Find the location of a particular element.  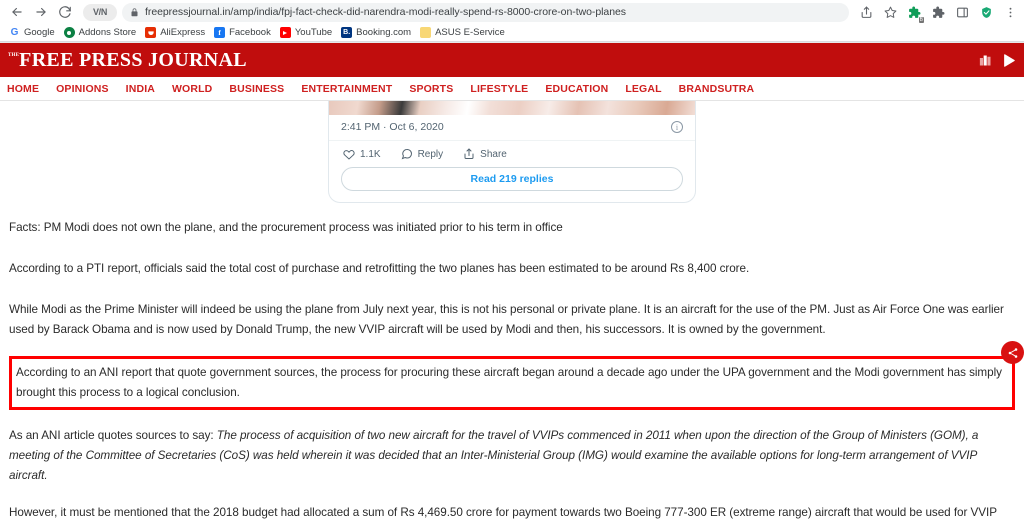

nav-item-home: HOME is located at coordinates (23, 89).